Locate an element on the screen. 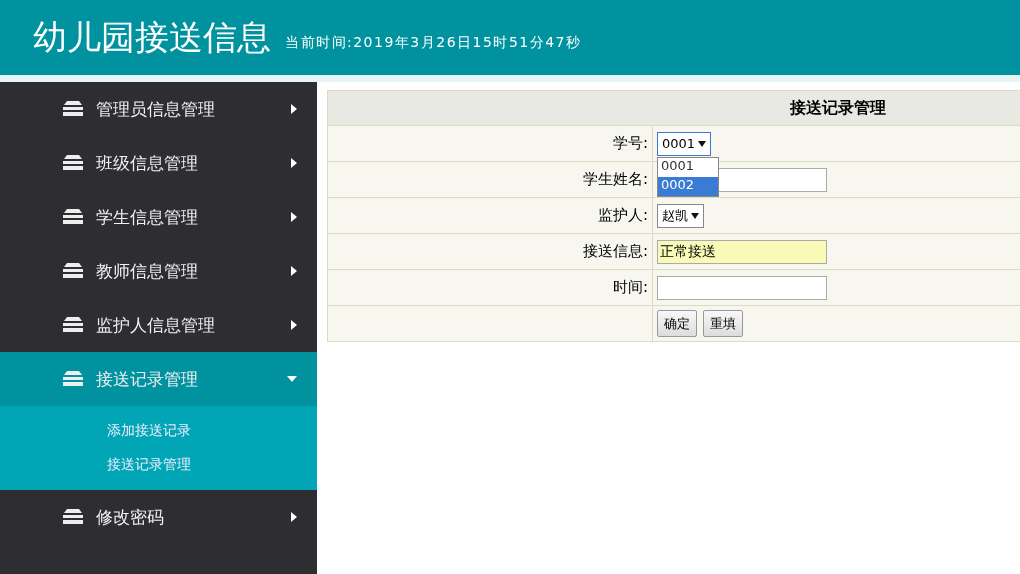  sidebar-item-label: 管理员信息管理 is located at coordinates (156, 109).